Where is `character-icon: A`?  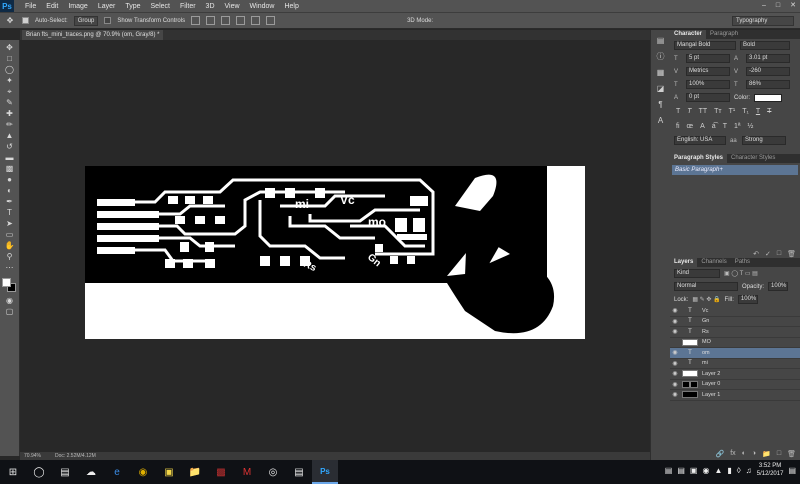 character-icon: A is located at coordinates (661, 121).